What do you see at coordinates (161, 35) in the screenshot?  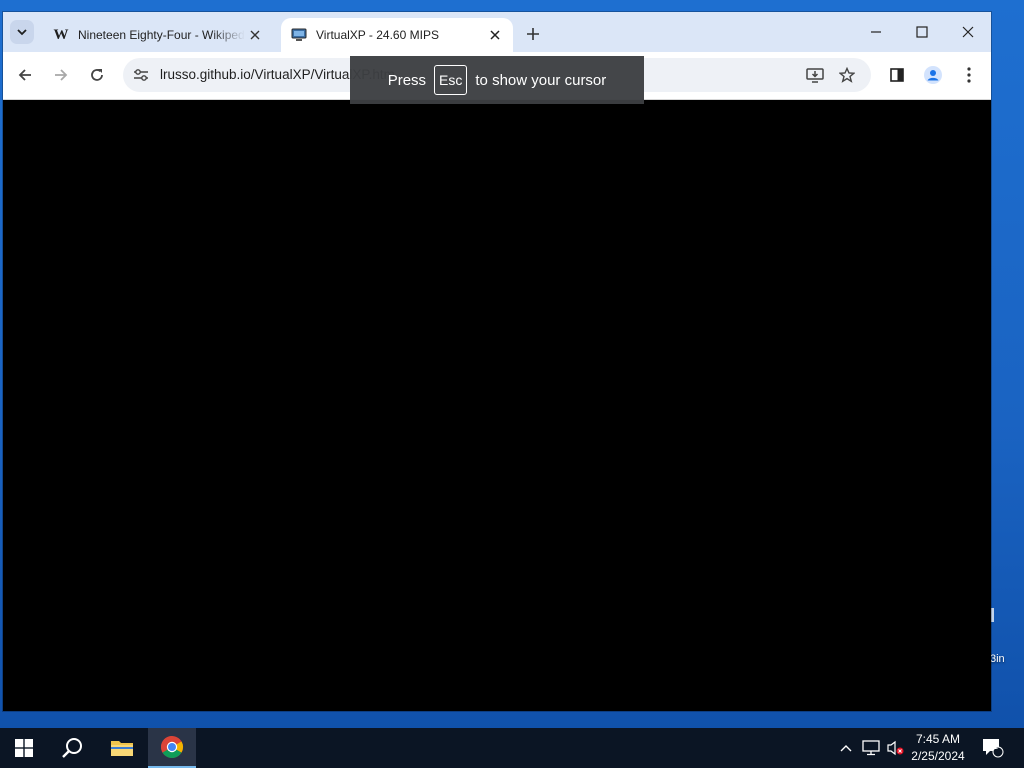 I see `tab-title: Nineteen Eighty-Four - Wikipedia` at bounding box center [161, 35].